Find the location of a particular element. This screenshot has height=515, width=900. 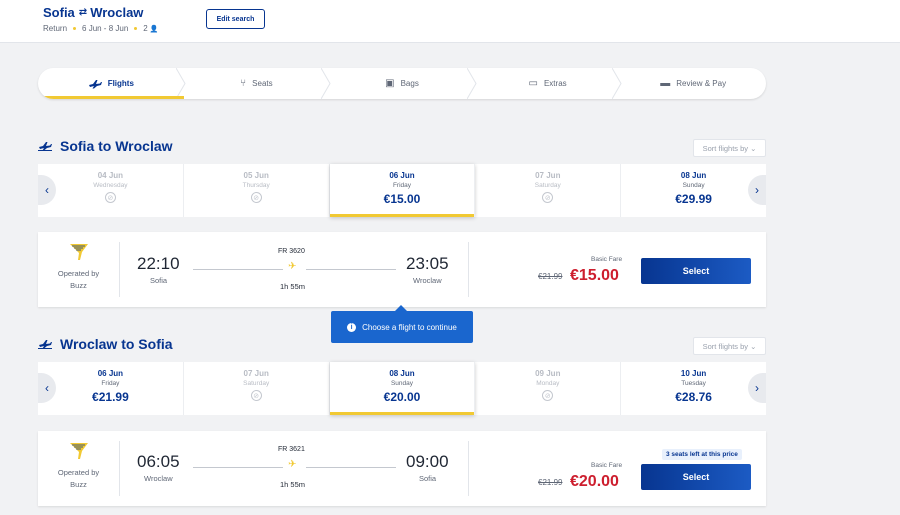

seats-left-badge: 3 seats left at this price is located at coordinates (702, 454).